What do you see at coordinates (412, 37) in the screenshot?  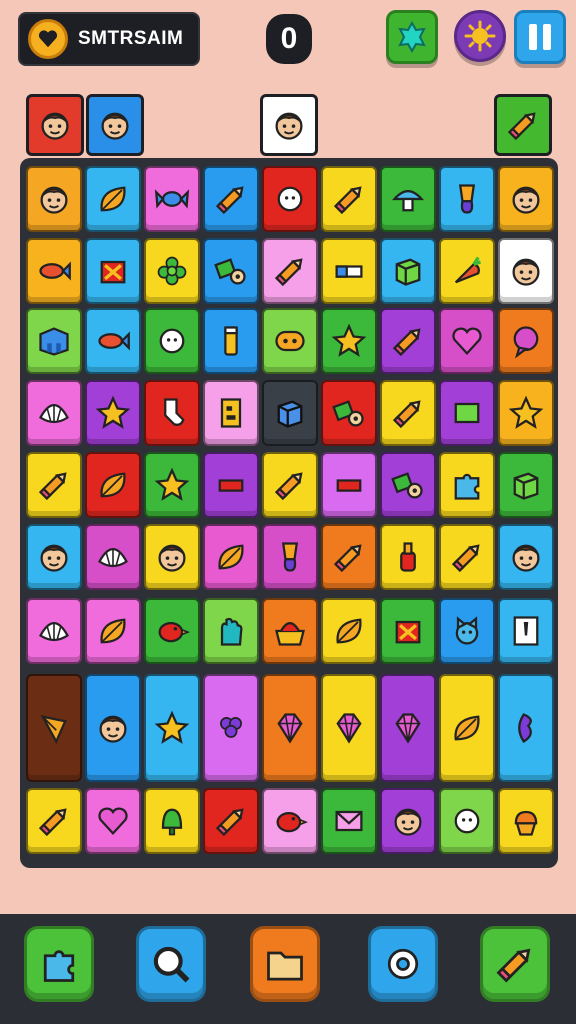 I see `gem-button` at bounding box center [412, 37].